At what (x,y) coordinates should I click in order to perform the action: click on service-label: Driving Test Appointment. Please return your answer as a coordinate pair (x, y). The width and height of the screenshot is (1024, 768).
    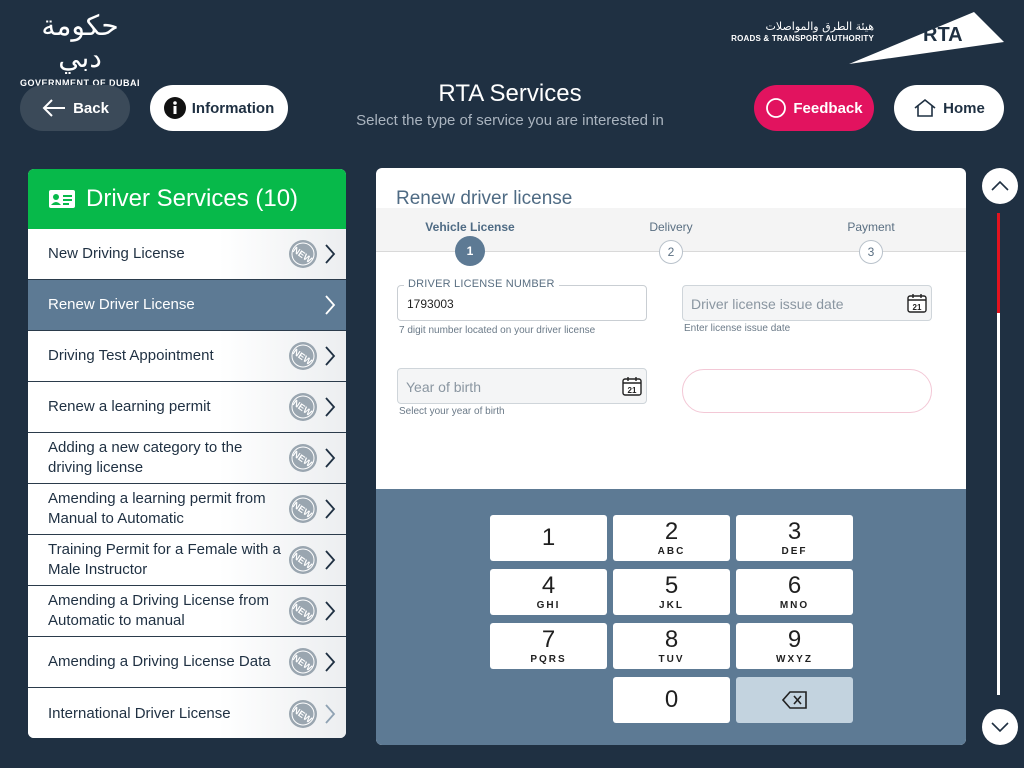
    Looking at the image, I should click on (131, 355).